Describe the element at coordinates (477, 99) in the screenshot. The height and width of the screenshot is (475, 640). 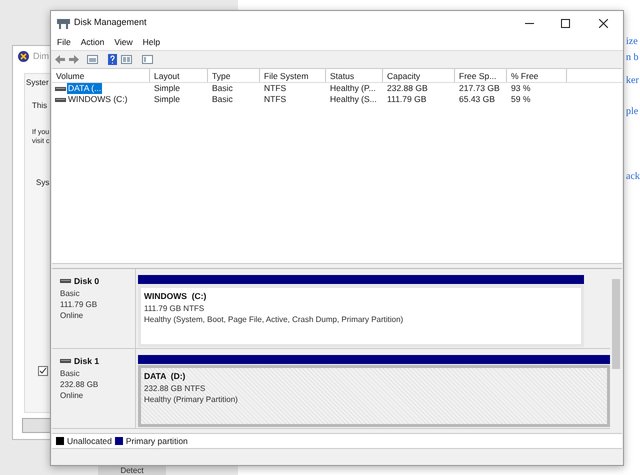
I see `table-cell-text: 65.43 GB` at that location.